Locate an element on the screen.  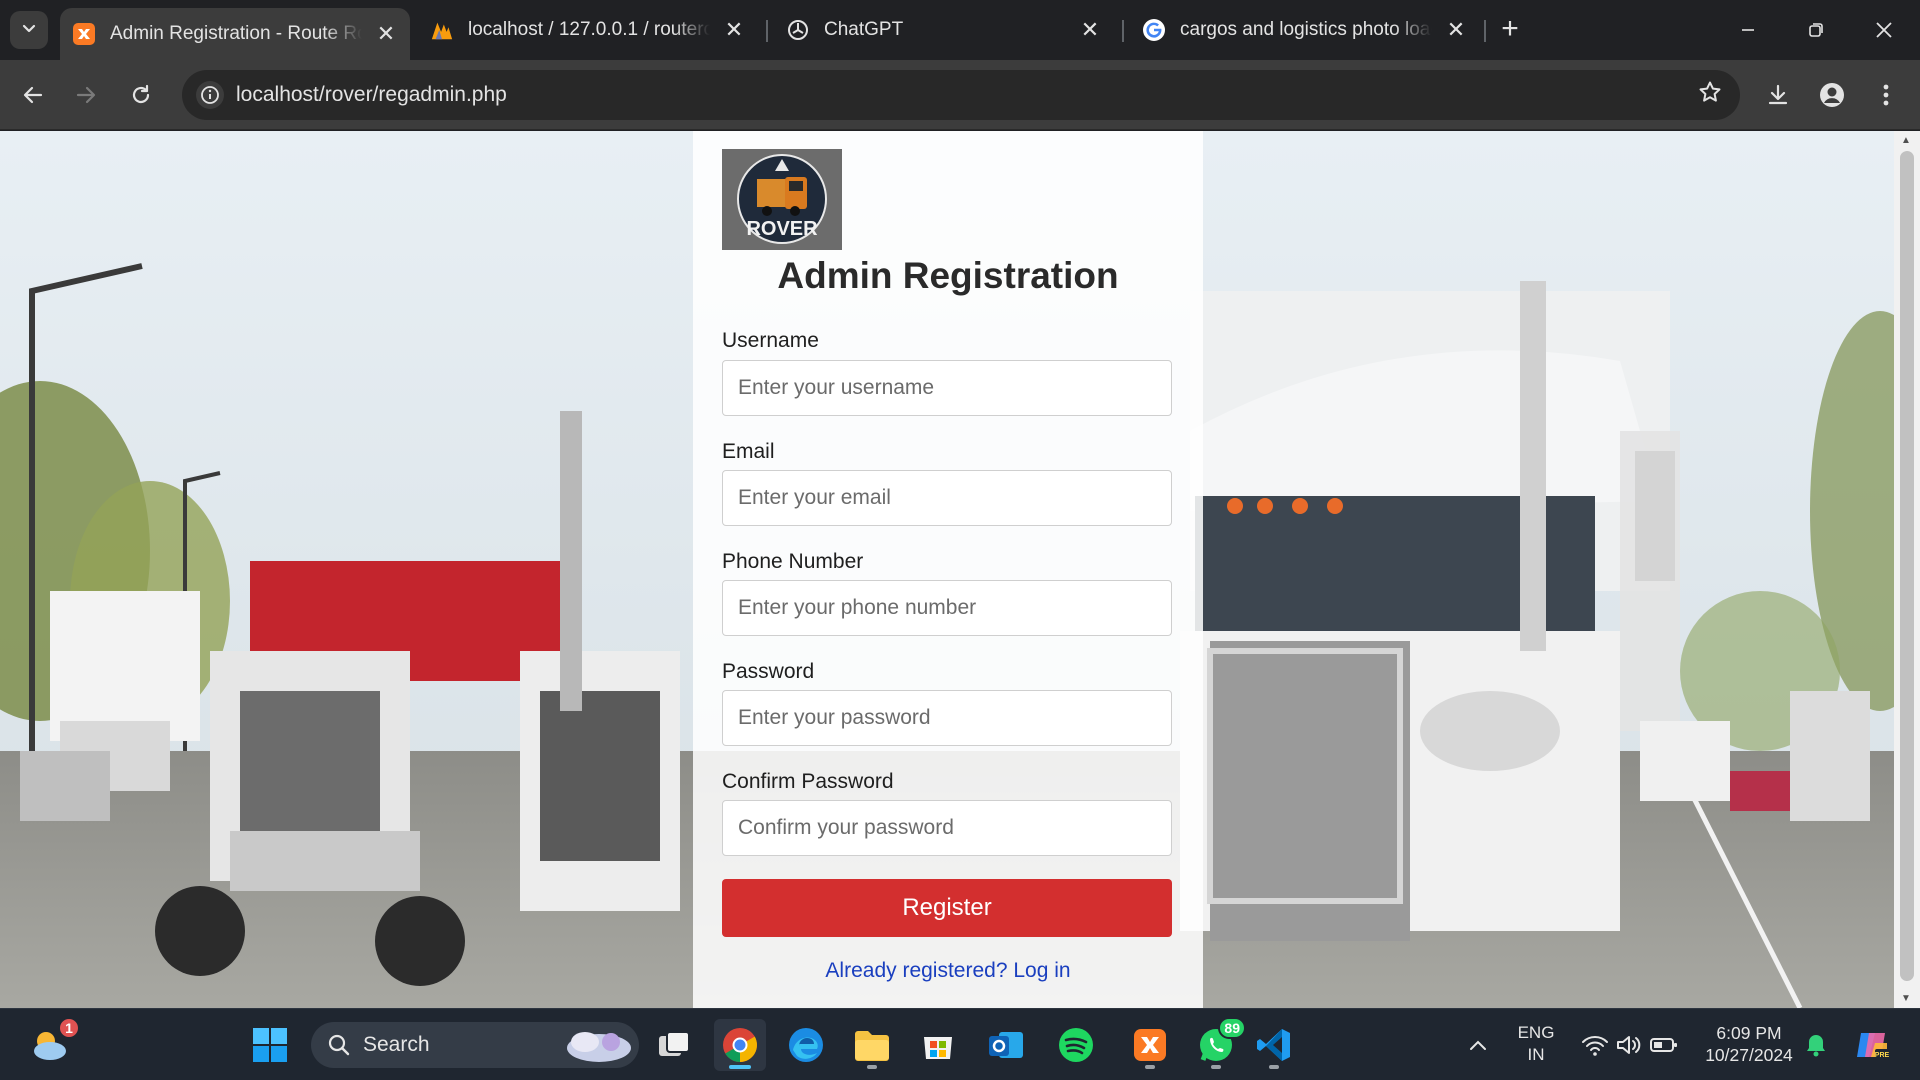
volume-icon is located at coordinates (1629, 1045).